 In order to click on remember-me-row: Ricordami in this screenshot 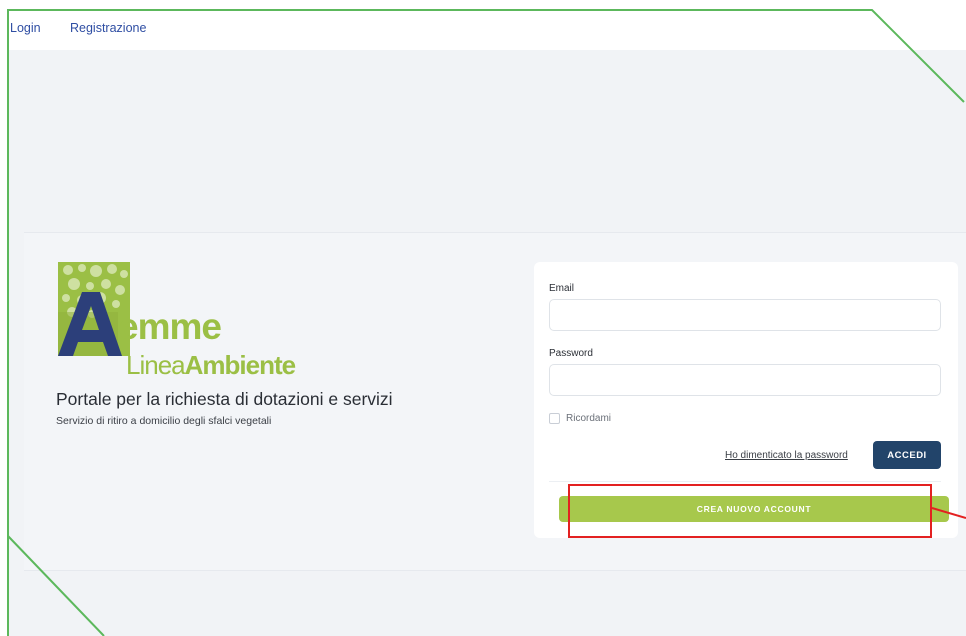, I will do `click(580, 418)`.